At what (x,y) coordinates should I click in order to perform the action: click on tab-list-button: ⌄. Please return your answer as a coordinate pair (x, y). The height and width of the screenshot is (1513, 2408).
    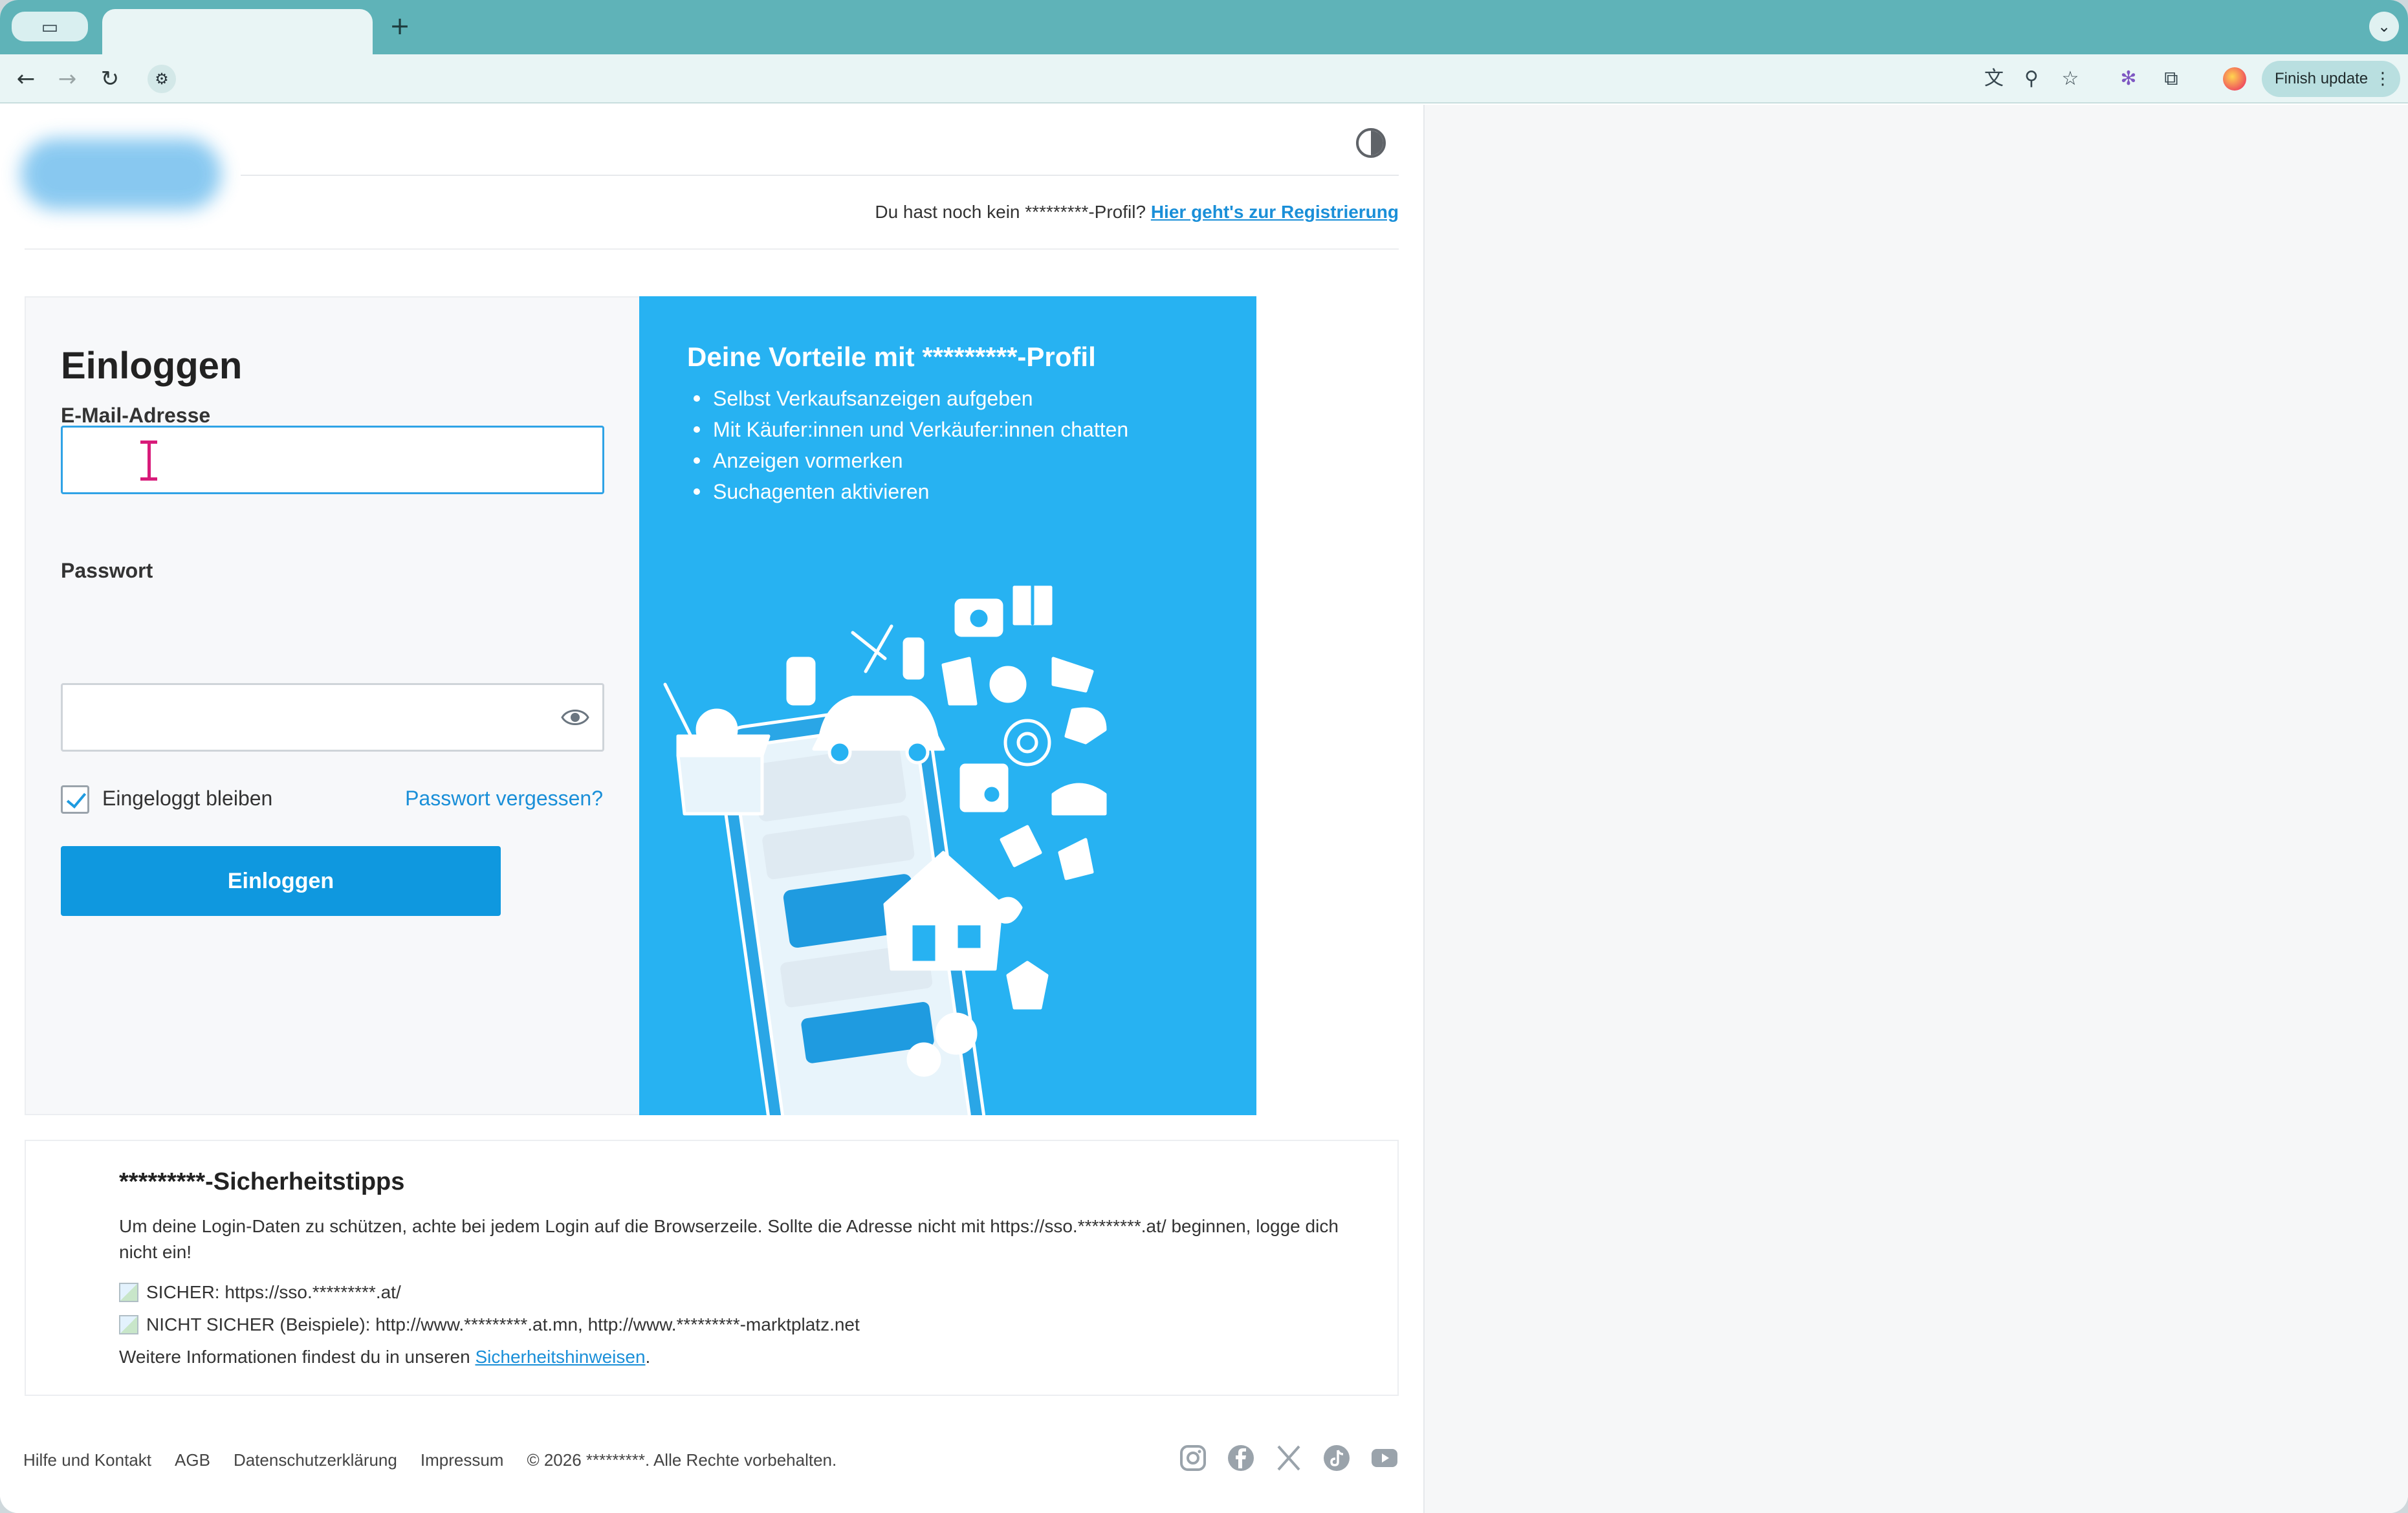
    Looking at the image, I should click on (2384, 26).